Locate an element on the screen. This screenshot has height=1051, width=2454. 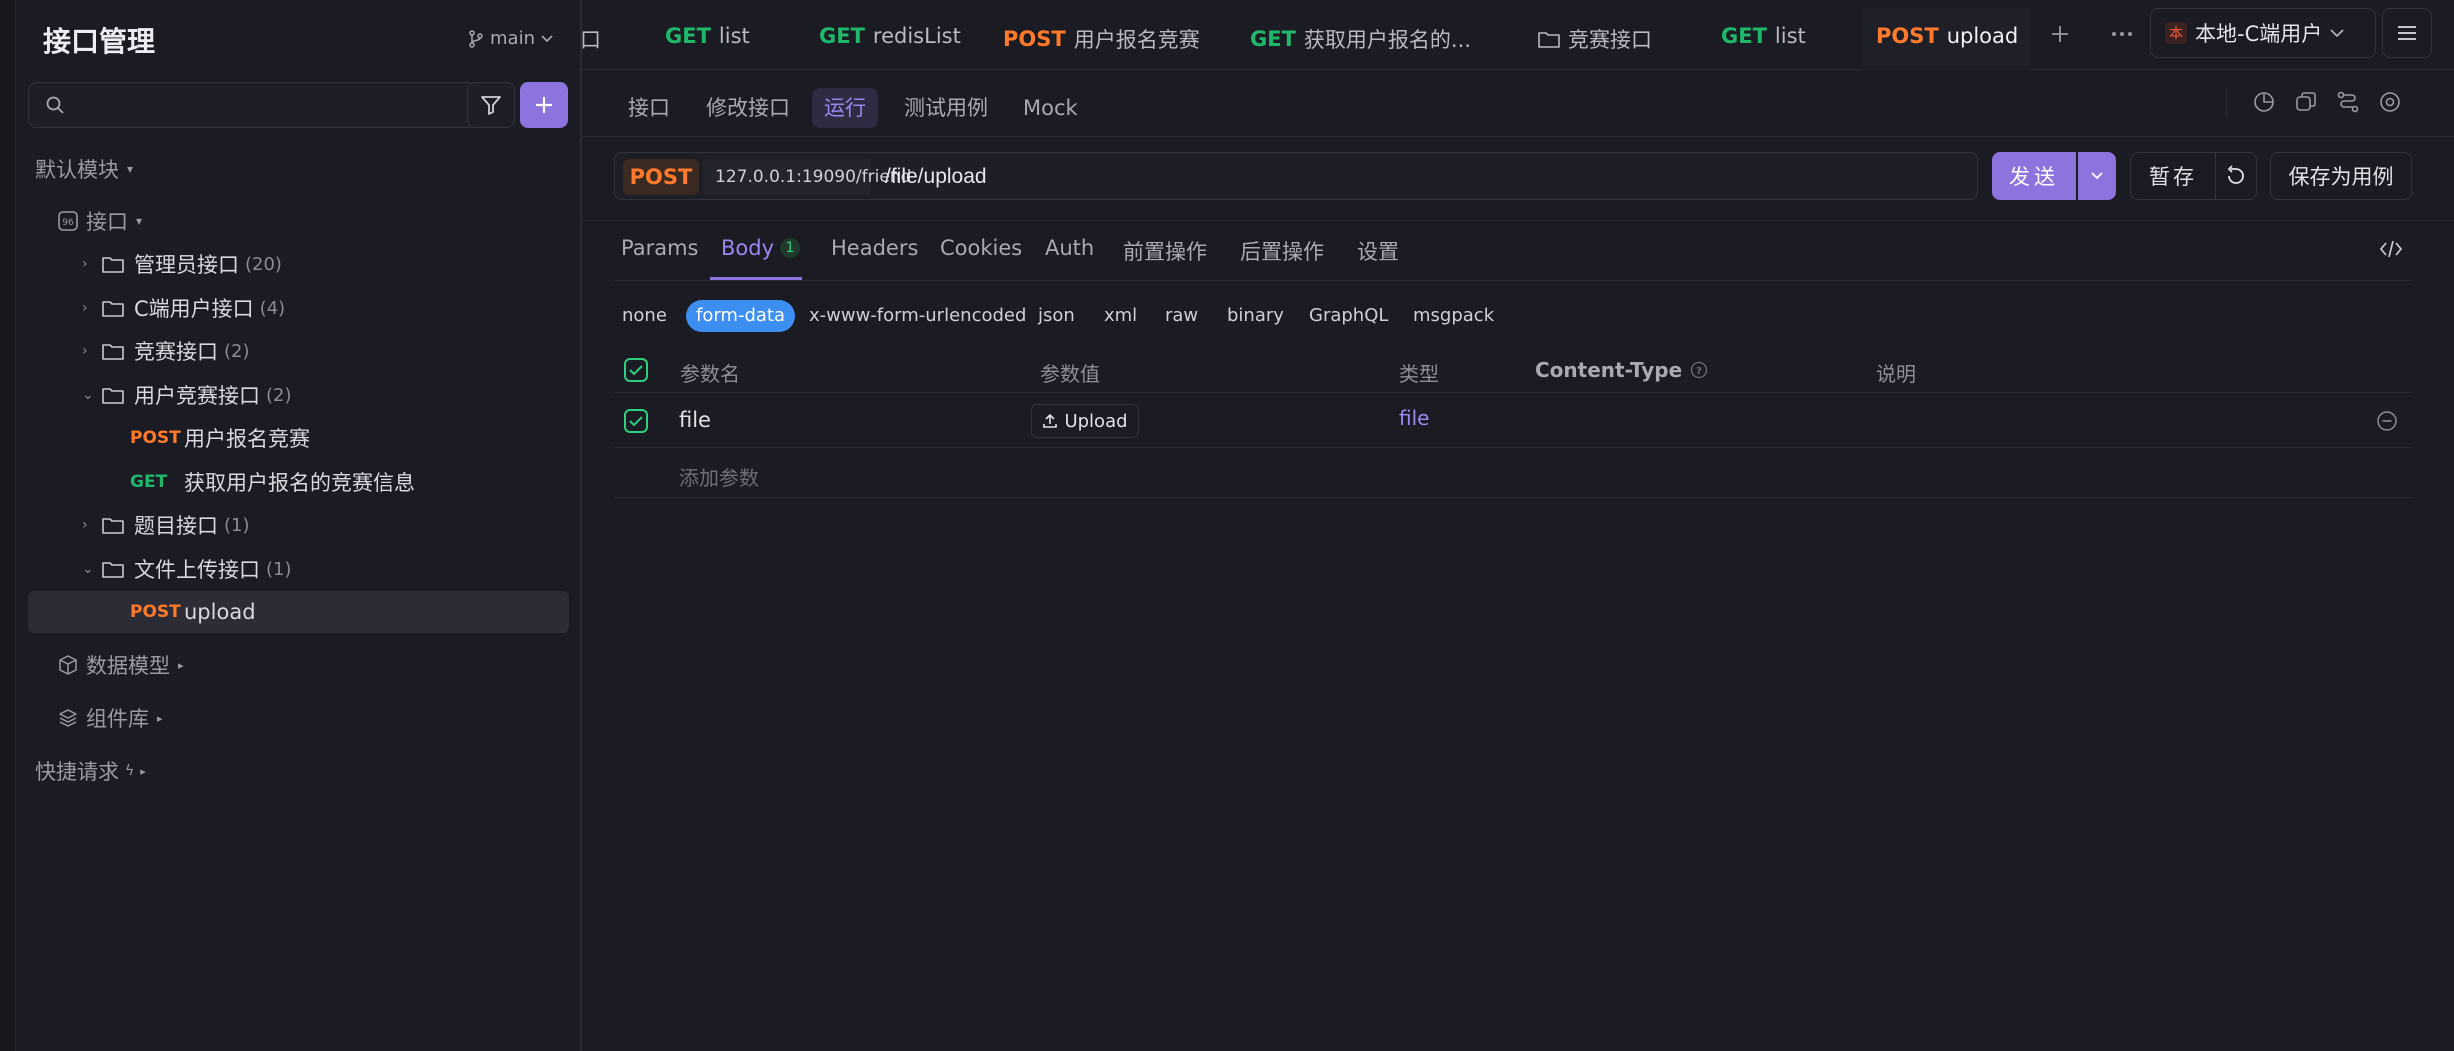
folder-name: 用户竞赛接口 is located at coordinates (197, 396).